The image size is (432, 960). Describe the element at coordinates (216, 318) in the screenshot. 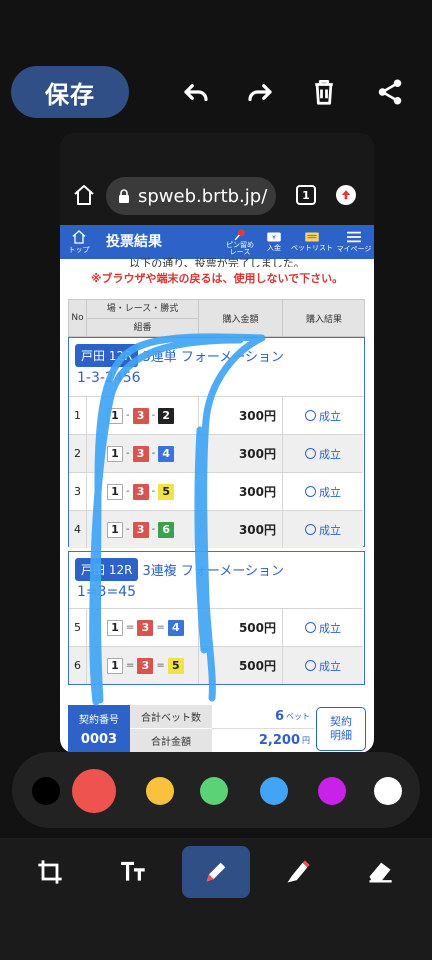

I see `table-header: No 場・レース・勝式 組番 購入金額 購入結果` at that location.